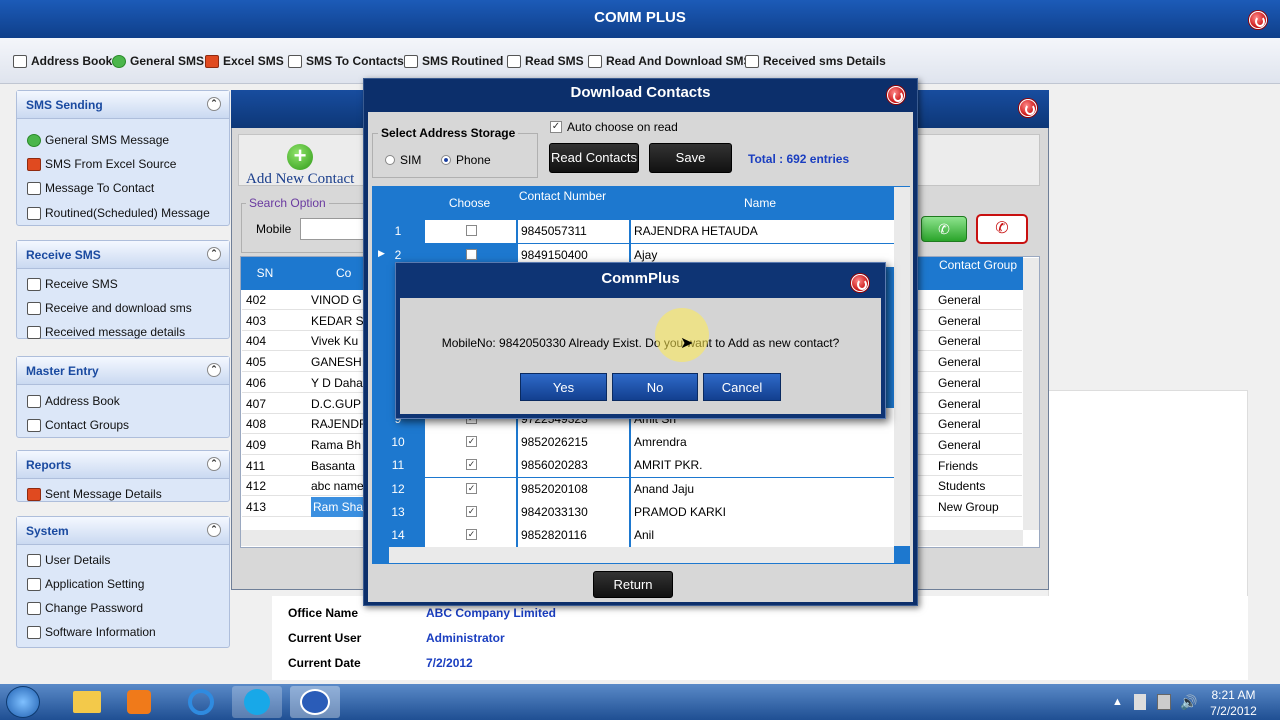 This screenshot has width=1280, height=720. Describe the element at coordinates (860, 283) in the screenshot. I see `confirm-close-icon` at that location.